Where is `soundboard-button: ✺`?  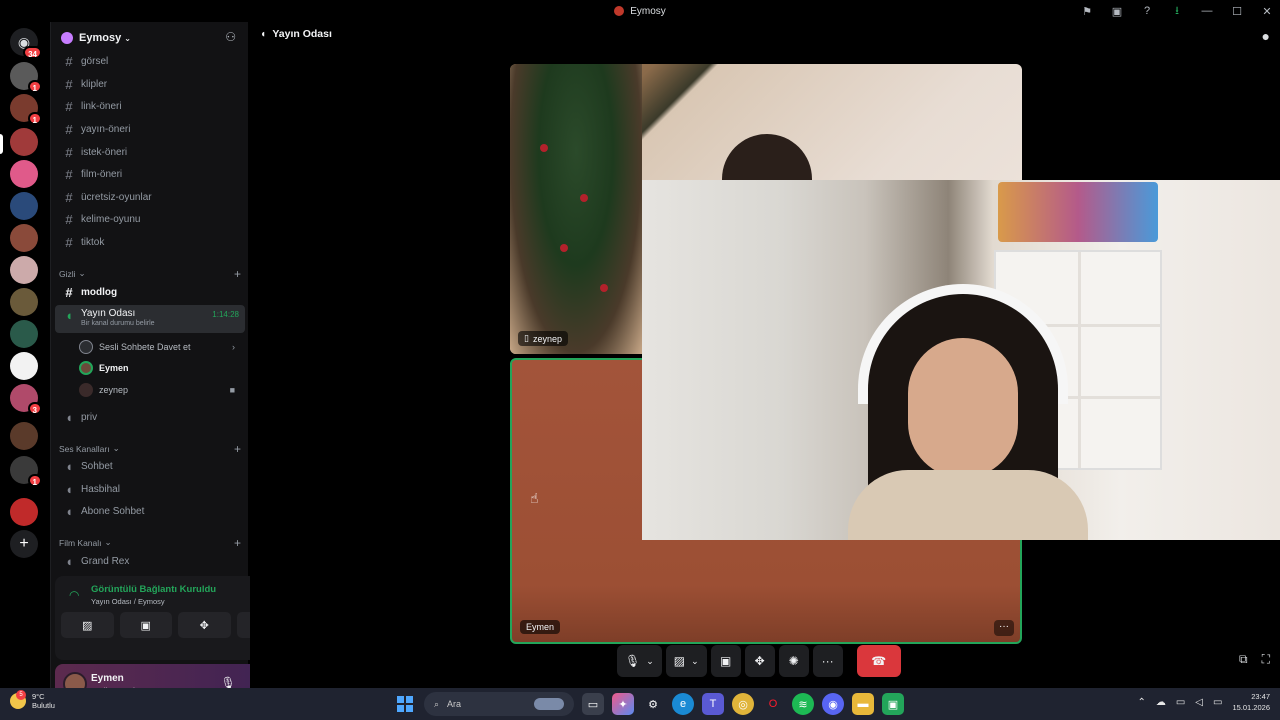 soundboard-button: ✺ is located at coordinates (793, 661).